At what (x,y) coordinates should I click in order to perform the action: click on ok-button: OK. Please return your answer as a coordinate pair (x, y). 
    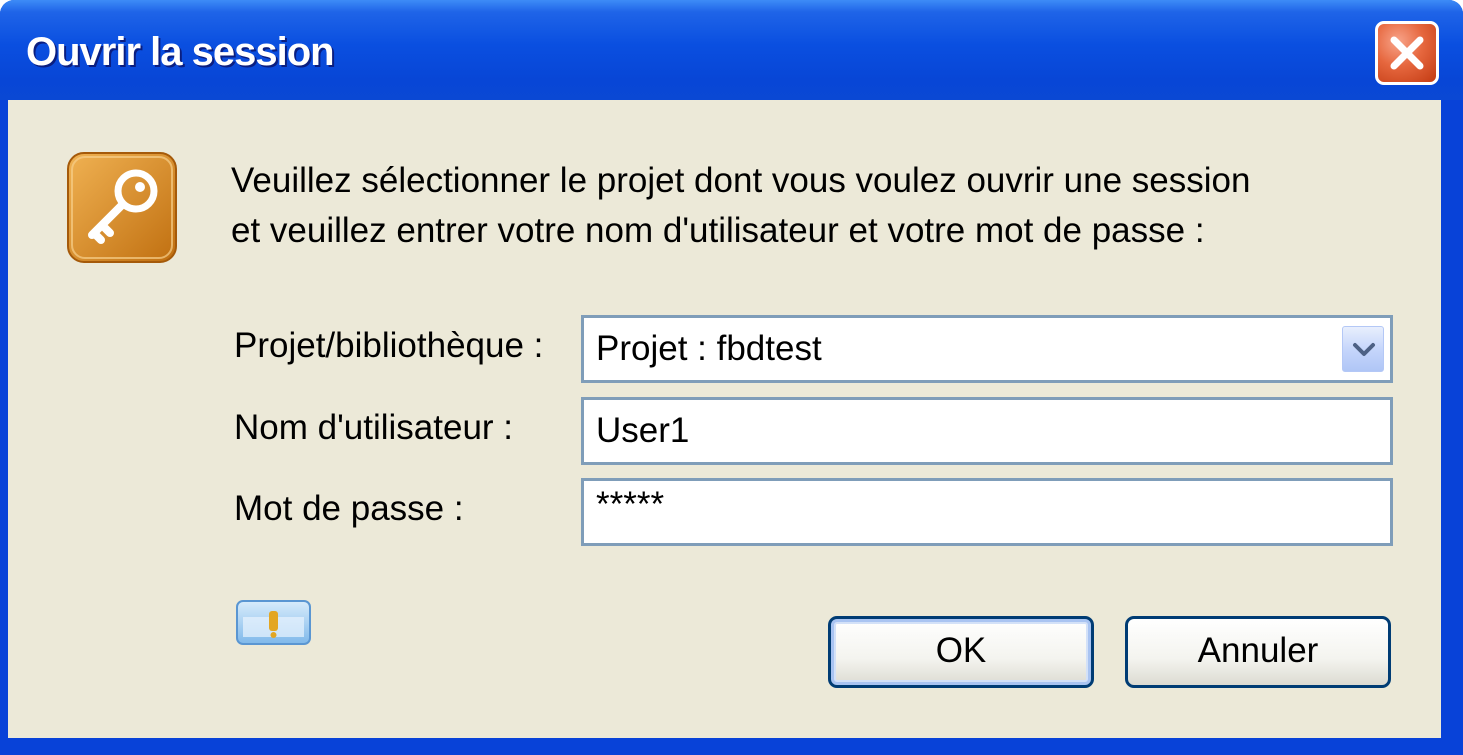
    Looking at the image, I should click on (961, 652).